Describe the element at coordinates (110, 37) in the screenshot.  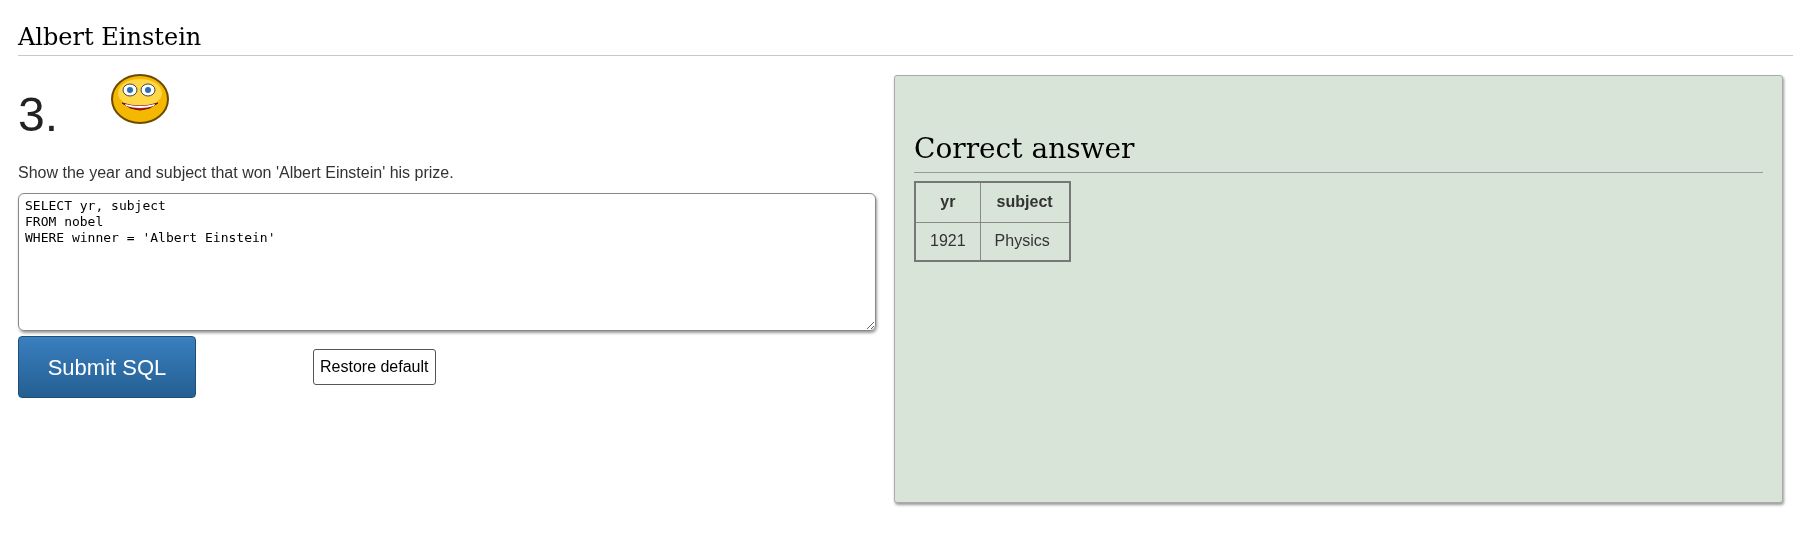
I see `page-title: Albert Einstein` at that location.